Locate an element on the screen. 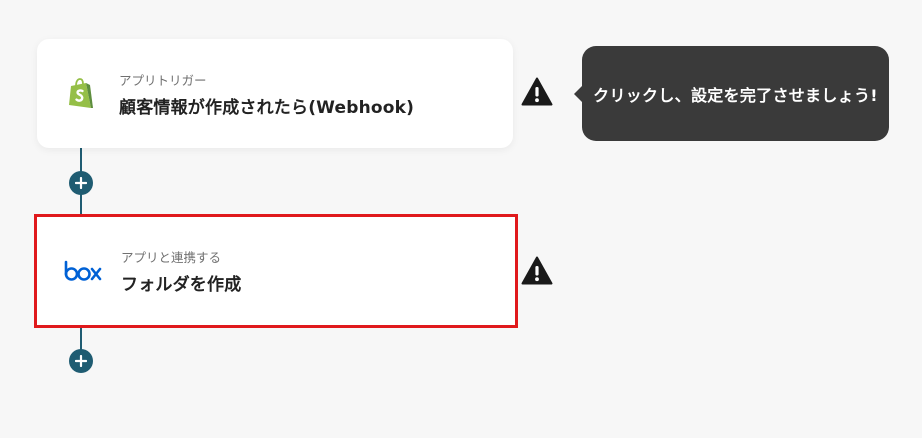  step-type-label: アプリトリガー is located at coordinates (163, 80).